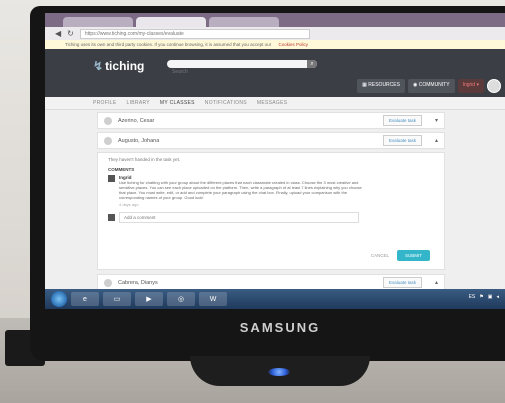 The width and height of the screenshot is (505, 403). Describe the element at coordinates (497, 297) in the screenshot. I see `volume-icon: ◂` at that location.